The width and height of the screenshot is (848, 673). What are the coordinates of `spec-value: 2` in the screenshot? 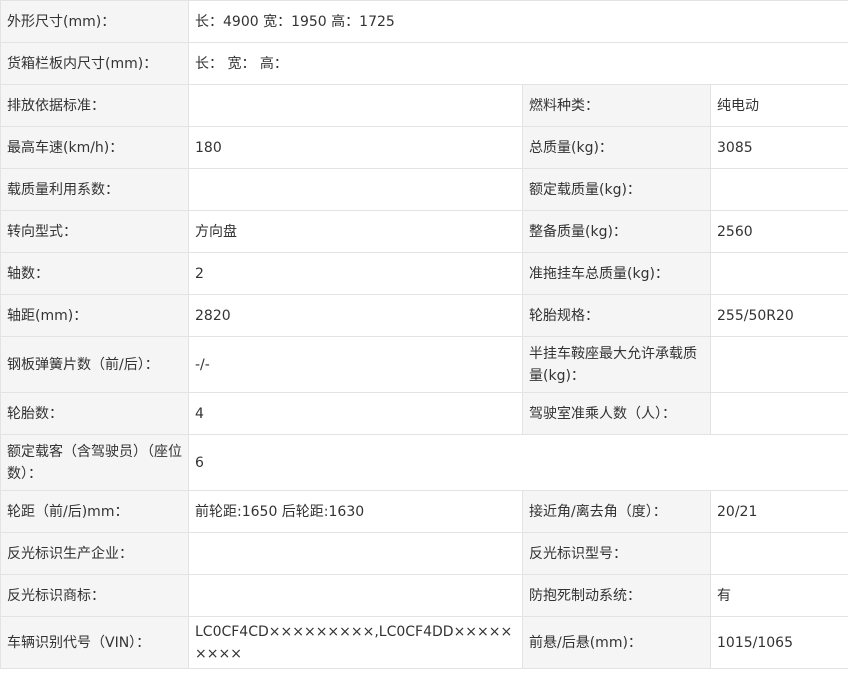 It's located at (355, 273).